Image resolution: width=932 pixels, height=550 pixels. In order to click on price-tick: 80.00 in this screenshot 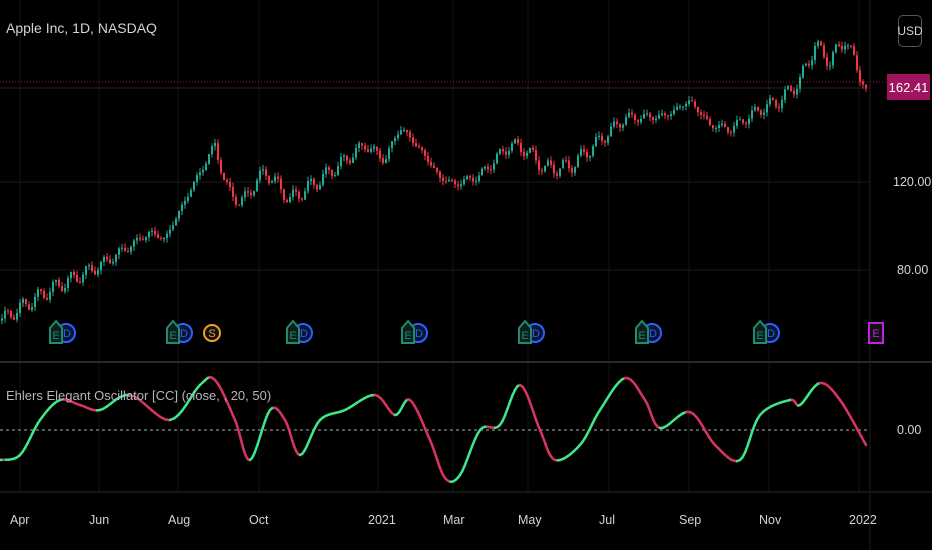, I will do `click(913, 270)`.